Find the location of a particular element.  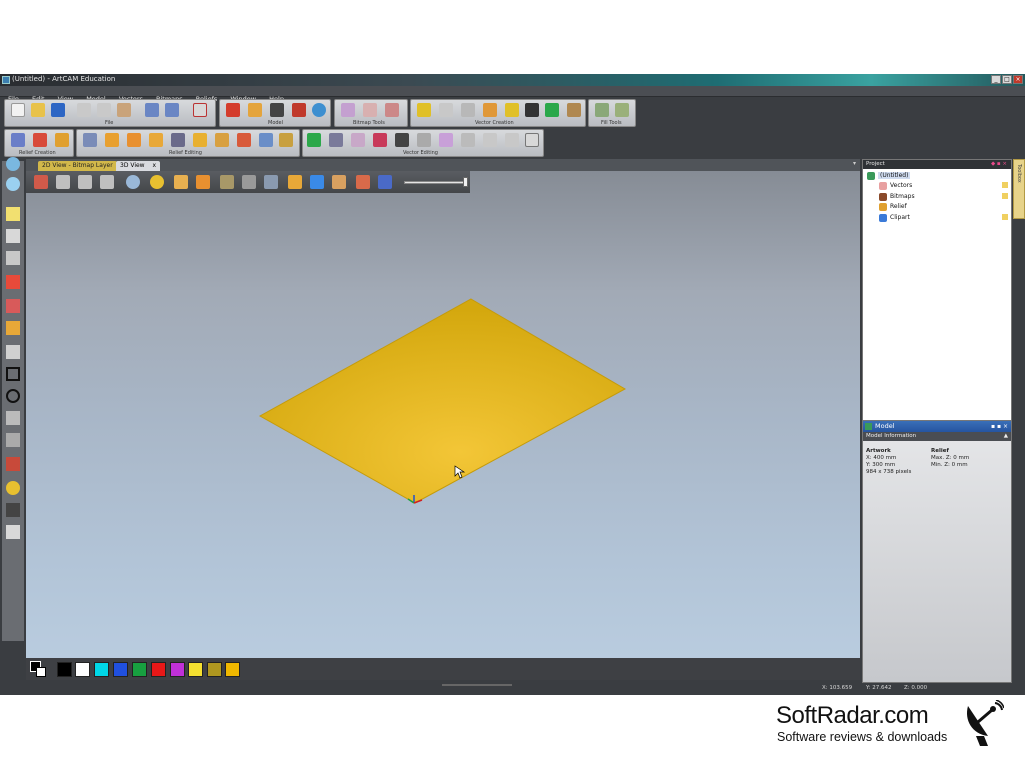

relief-edit-5-icon is located at coordinates (178, 140).